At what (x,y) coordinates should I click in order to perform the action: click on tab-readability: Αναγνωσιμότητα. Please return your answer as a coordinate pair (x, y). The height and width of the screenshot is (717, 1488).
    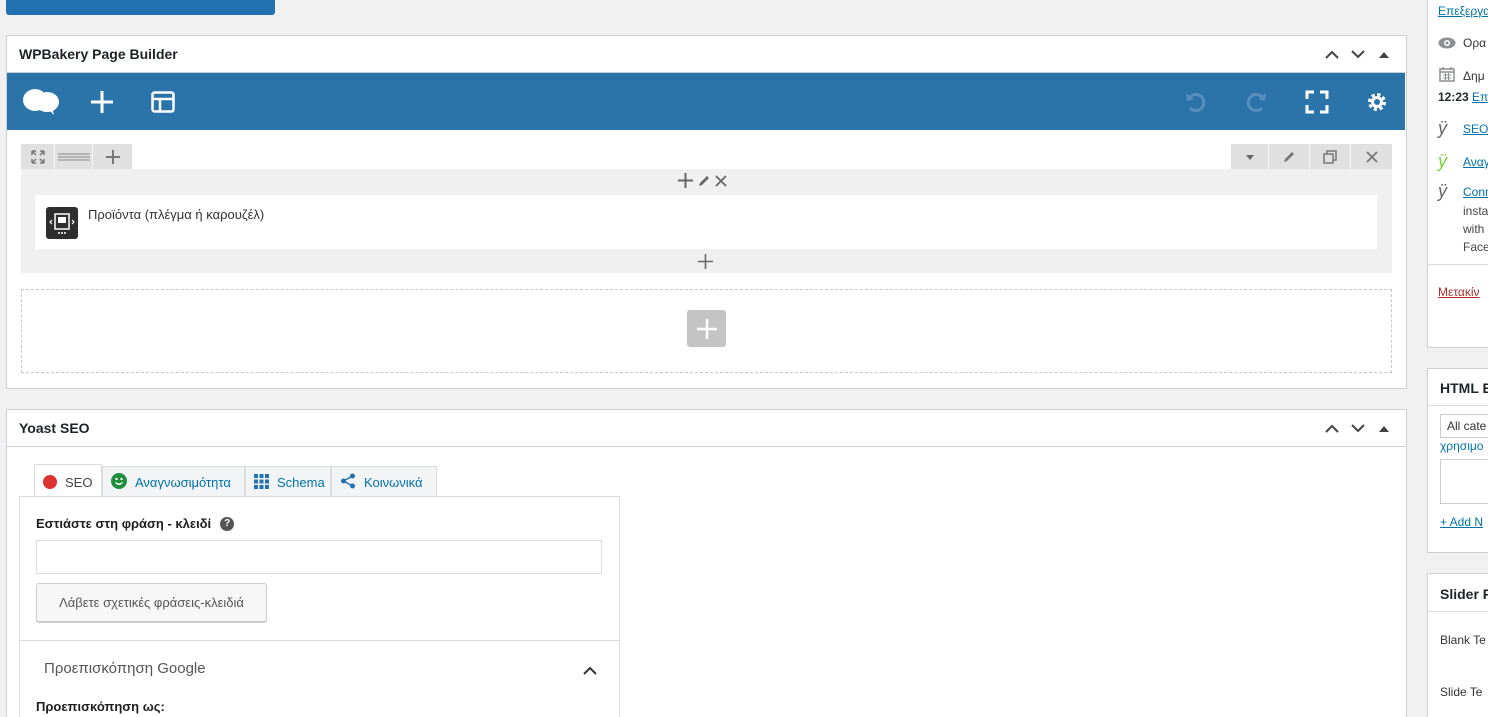
    Looking at the image, I should click on (173, 482).